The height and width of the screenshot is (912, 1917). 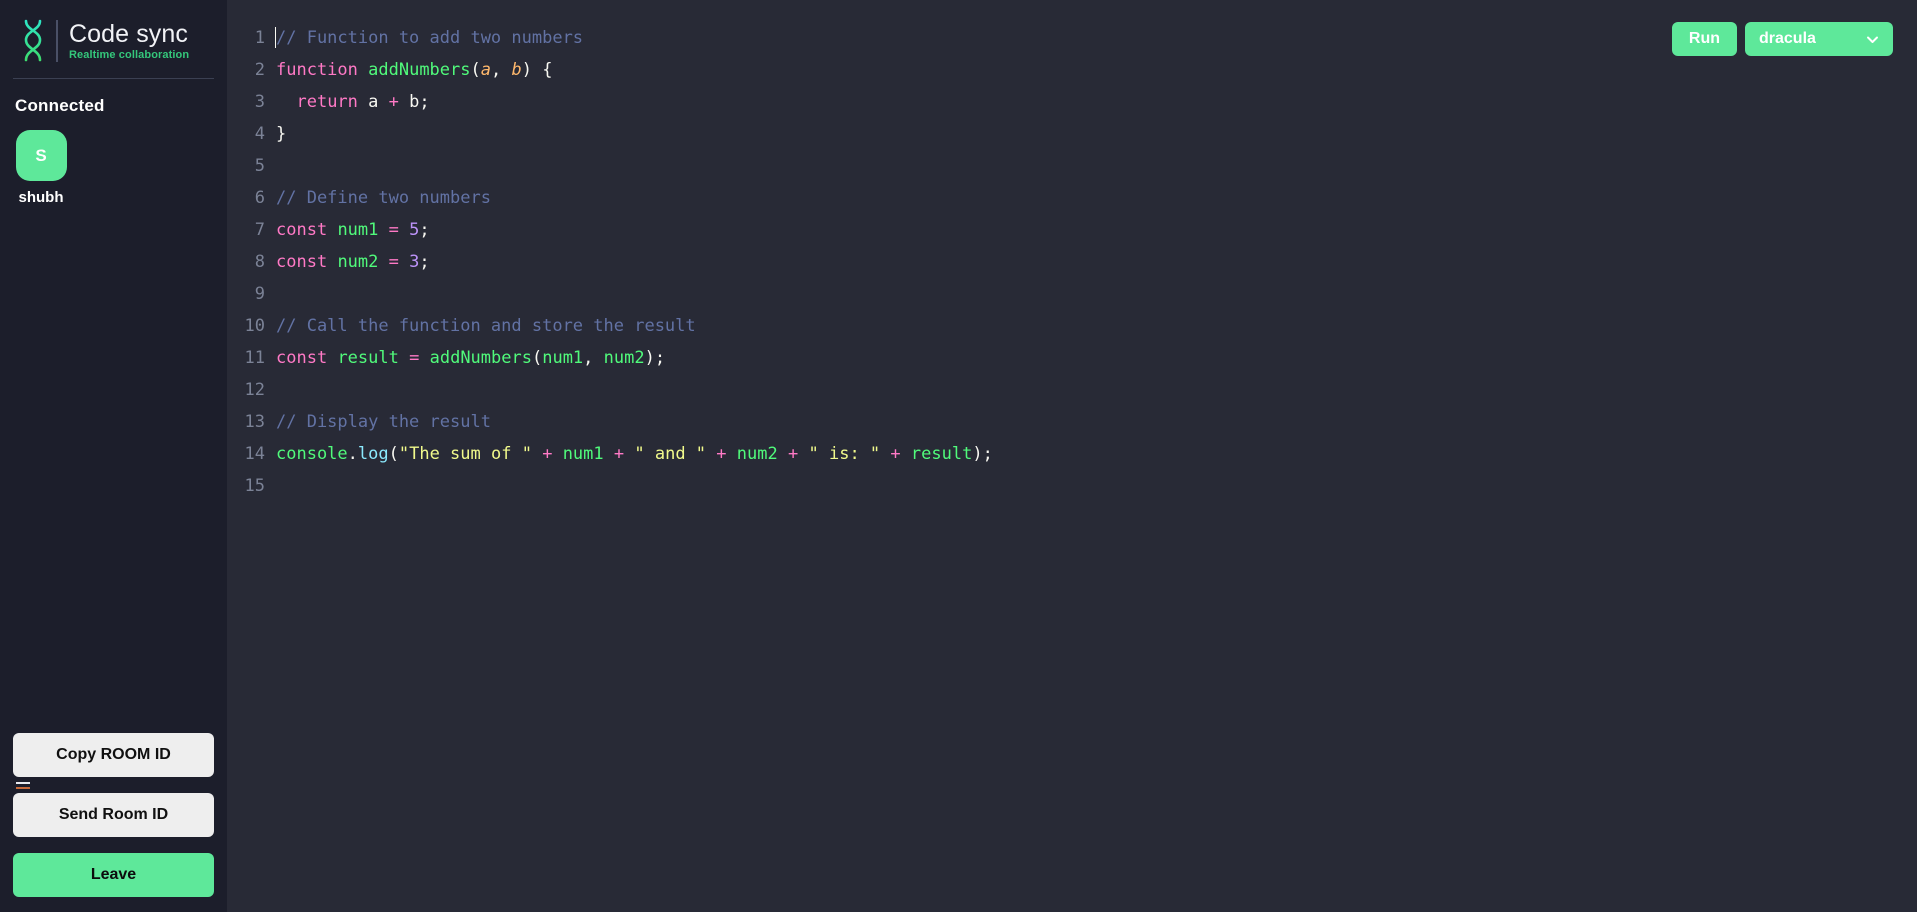 What do you see at coordinates (1819, 39) in the screenshot?
I see `theme-select: dracula` at bounding box center [1819, 39].